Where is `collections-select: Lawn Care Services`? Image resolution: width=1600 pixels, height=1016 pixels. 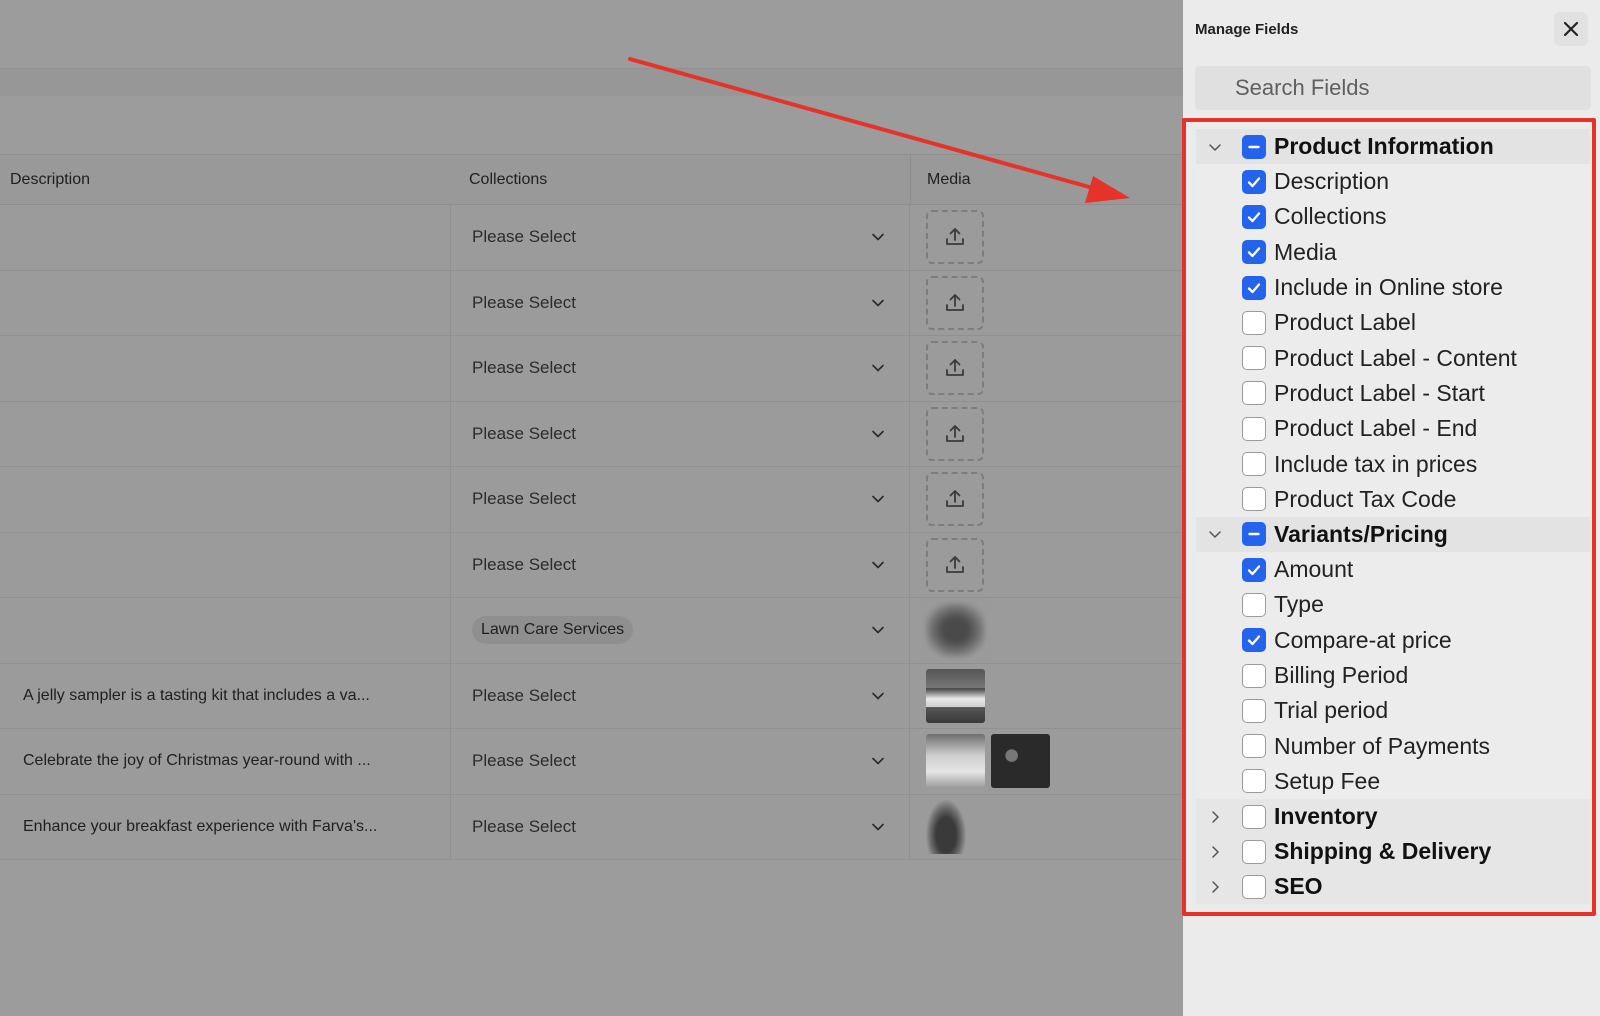
collections-select: Lawn Care Services is located at coordinates (680, 630).